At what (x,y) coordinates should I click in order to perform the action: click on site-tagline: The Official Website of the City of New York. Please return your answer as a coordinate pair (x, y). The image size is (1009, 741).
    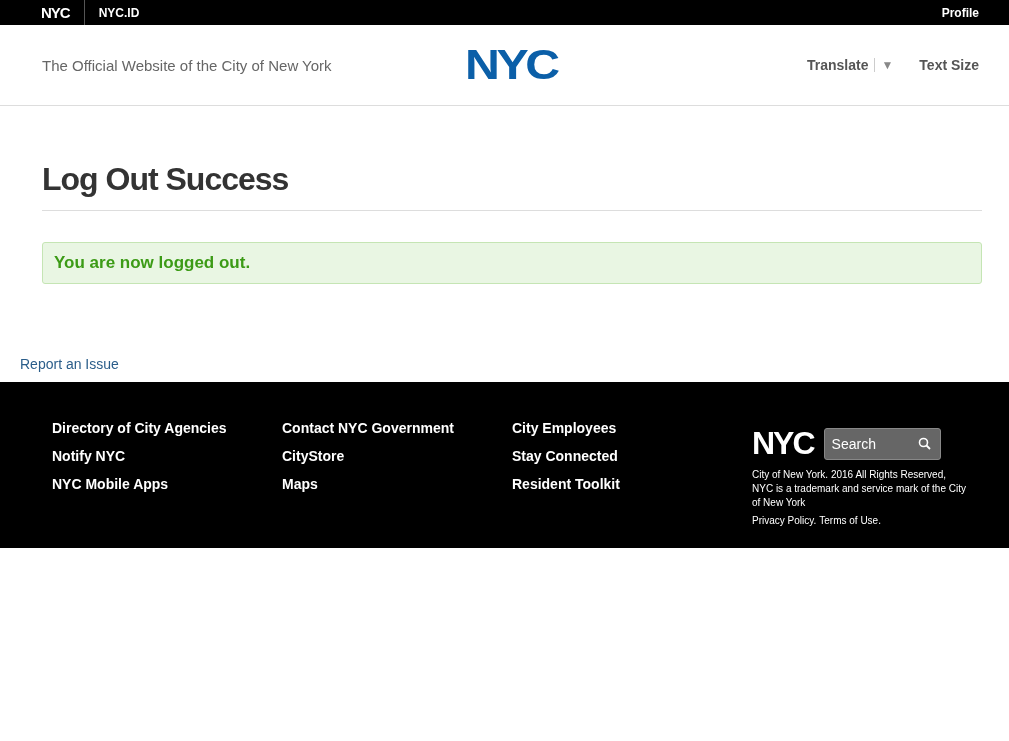
    Looking at the image, I should click on (187, 65).